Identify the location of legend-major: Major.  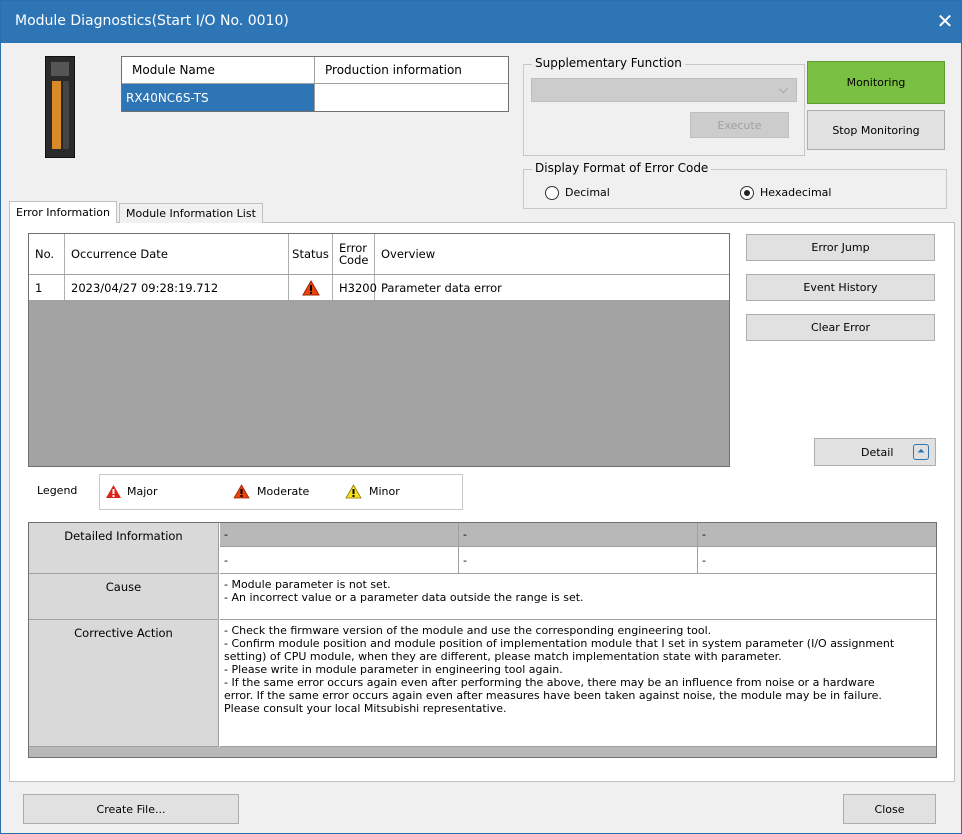
(142, 491).